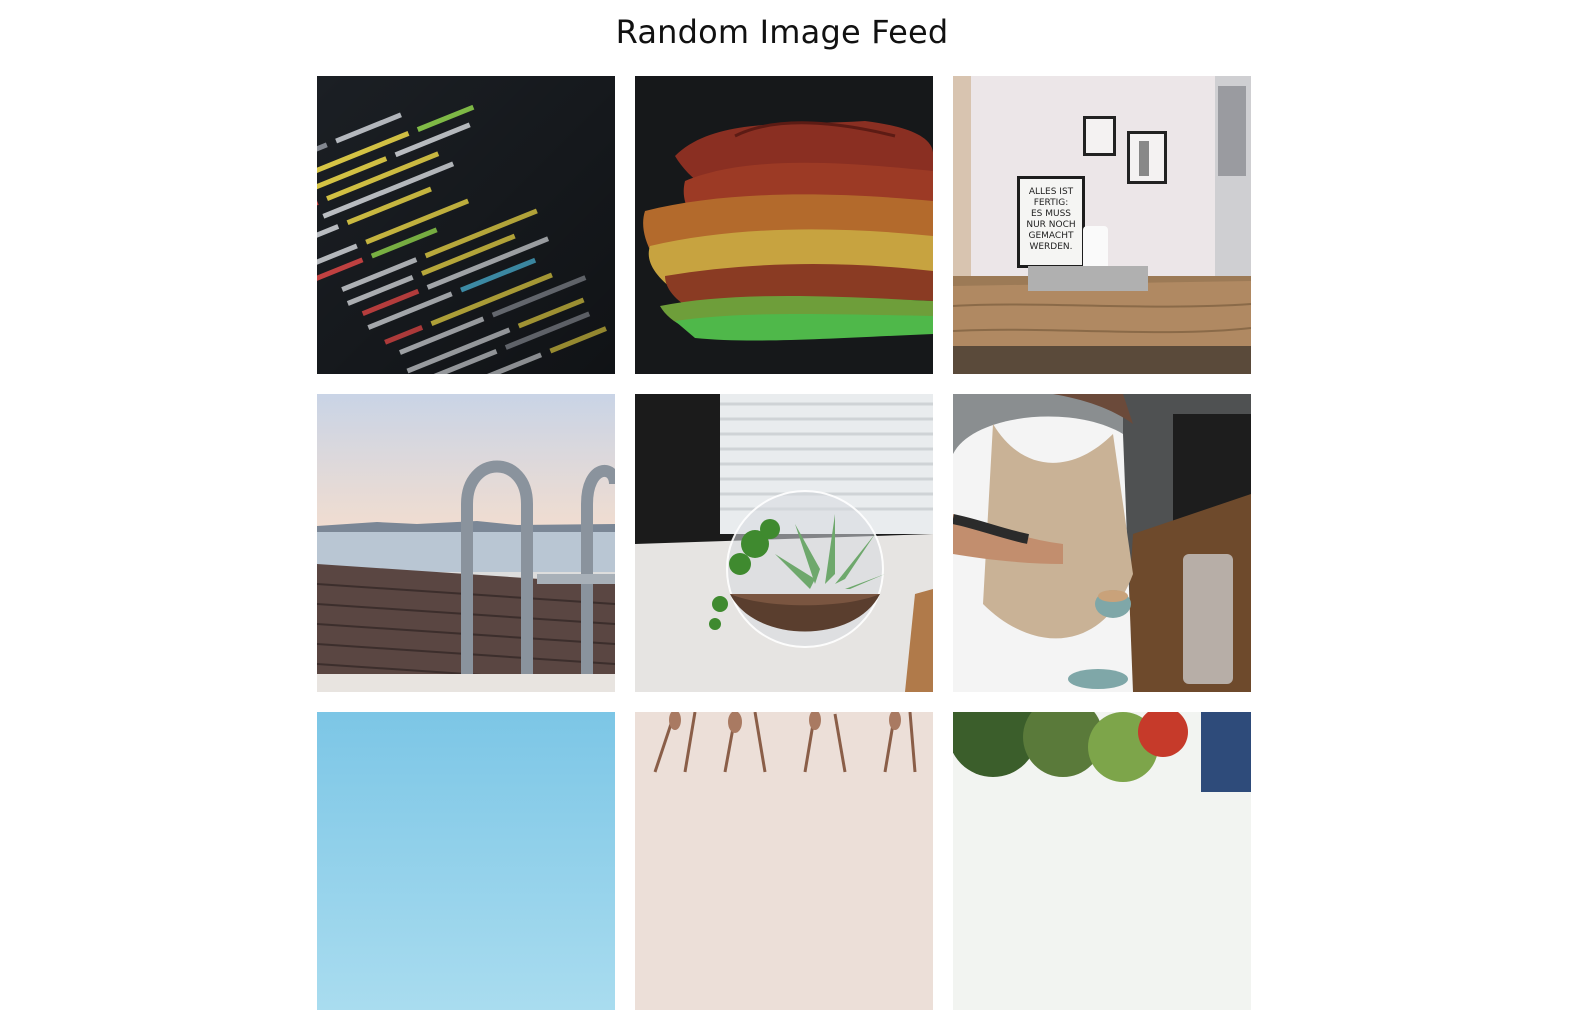 The width and height of the screenshot is (1579, 1010). I want to click on blue-sky-image, so click(466, 861).